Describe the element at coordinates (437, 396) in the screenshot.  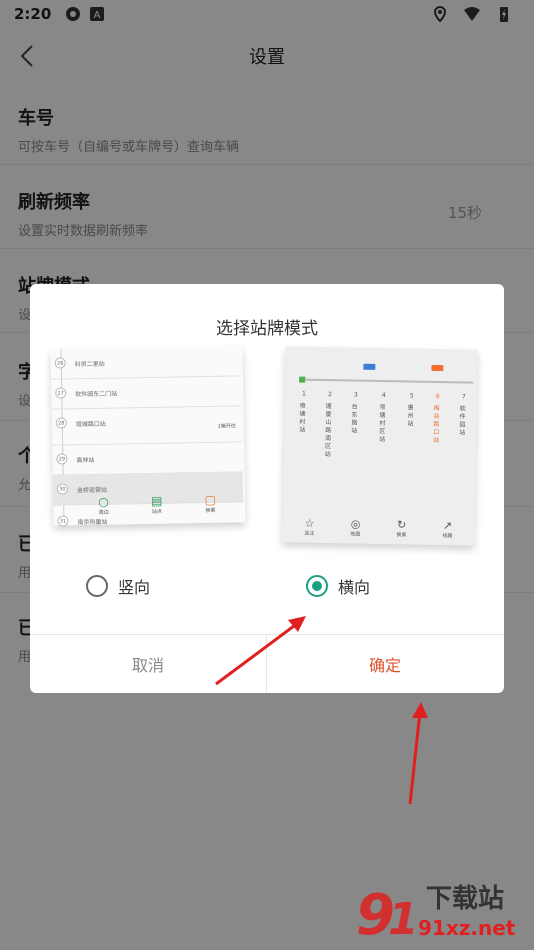
I see `station-number: 6` at that location.